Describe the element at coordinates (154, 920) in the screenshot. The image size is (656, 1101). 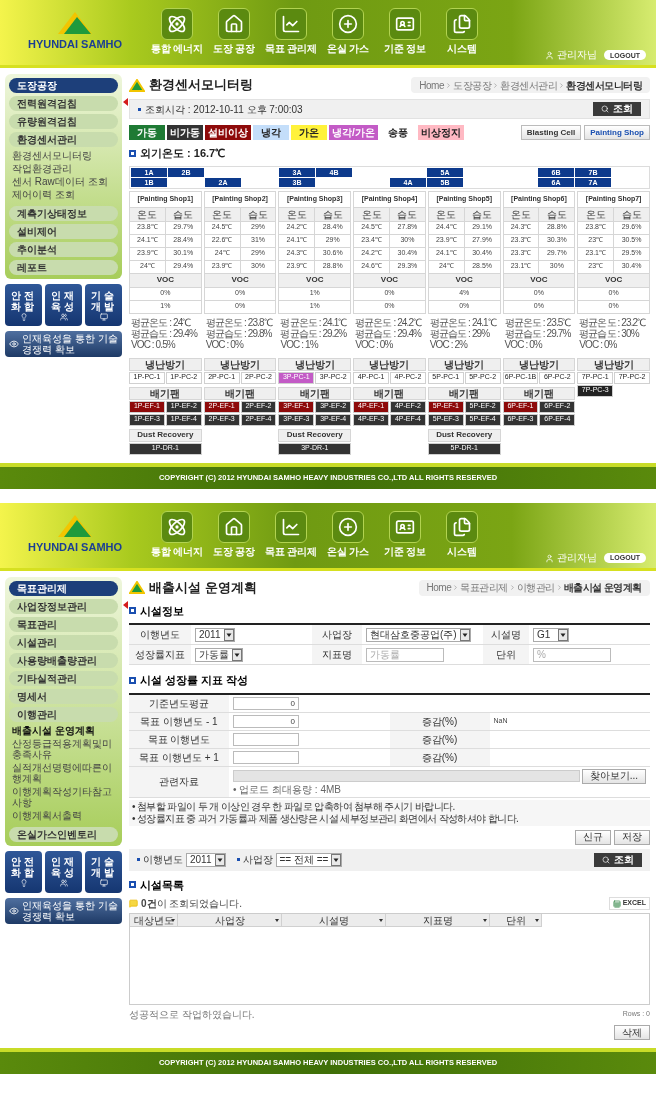
I see `grid-column-header: 대상년도` at that location.